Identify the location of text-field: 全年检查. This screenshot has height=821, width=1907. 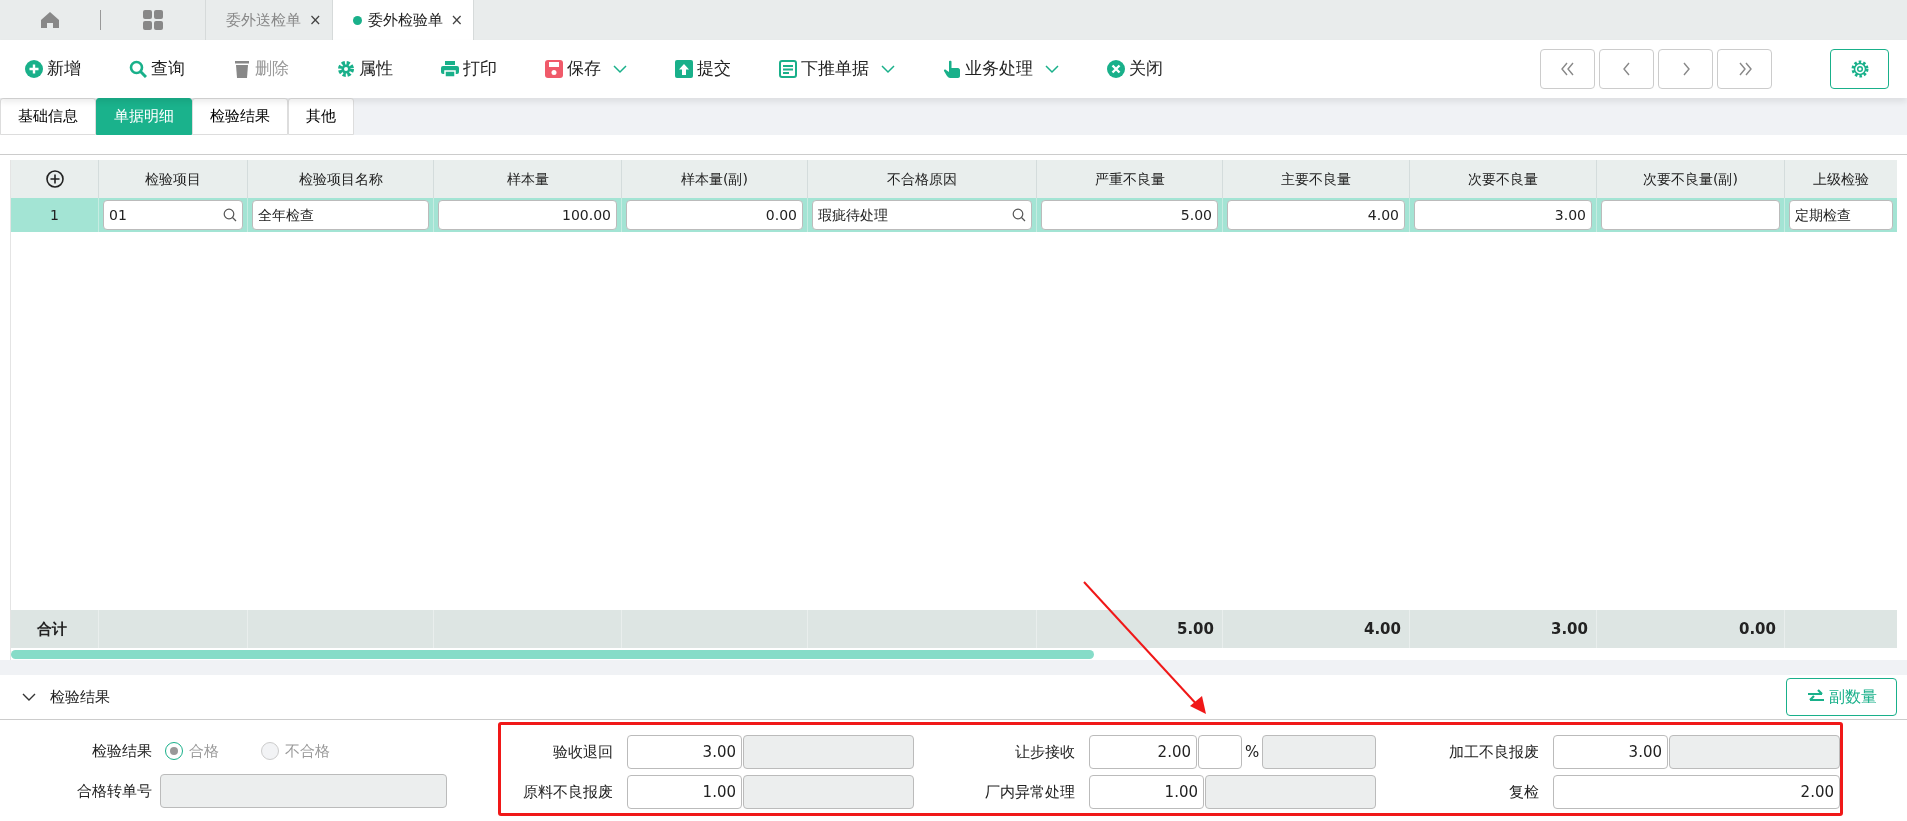
(340, 215).